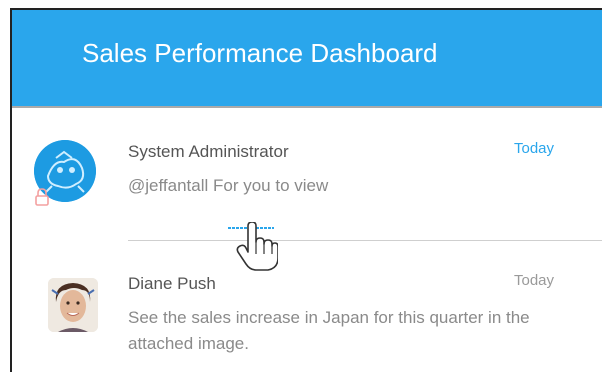 This screenshot has height=372, width=602. I want to click on comment-author: Diane Push, so click(172, 283).